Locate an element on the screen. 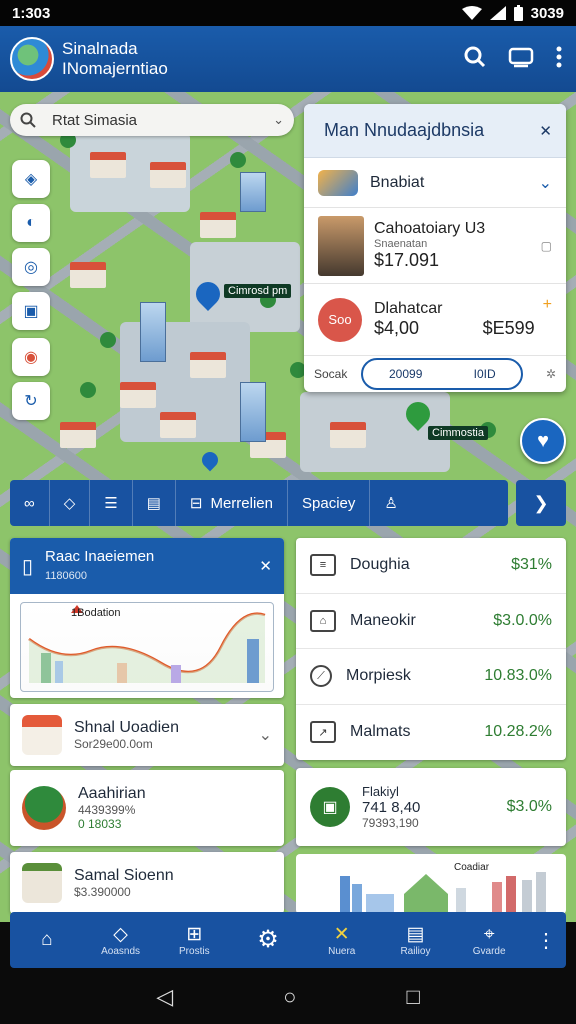 The height and width of the screenshot is (1024, 576). gear-icon: ⚙ is located at coordinates (268, 939).